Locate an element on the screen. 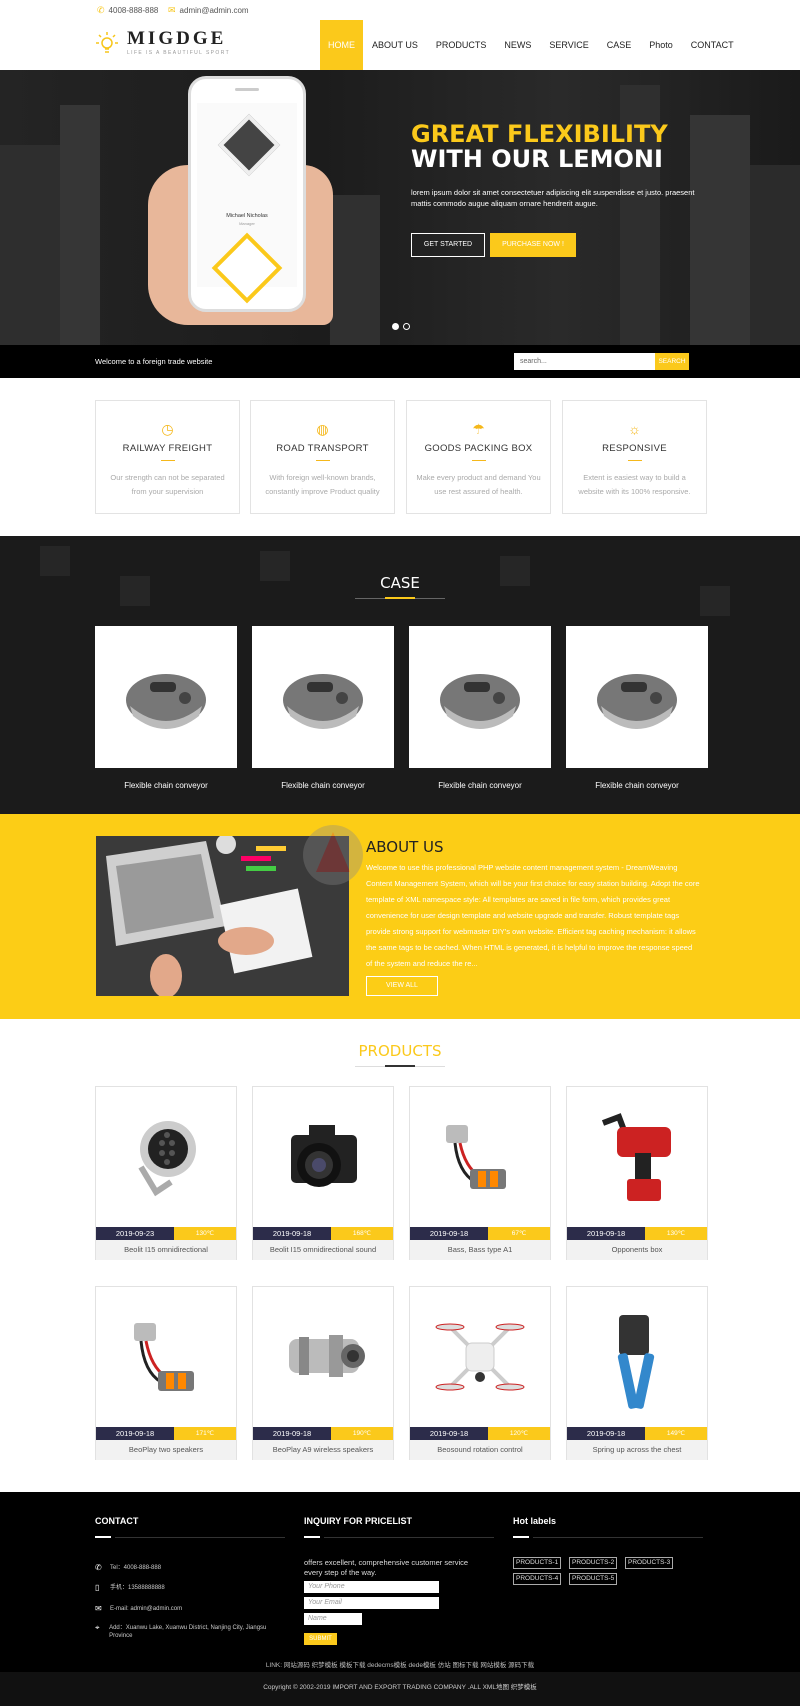 Image resolution: width=800 pixels, height=1706 pixels. tag-link: PRODUCTS-1 is located at coordinates (537, 1563).